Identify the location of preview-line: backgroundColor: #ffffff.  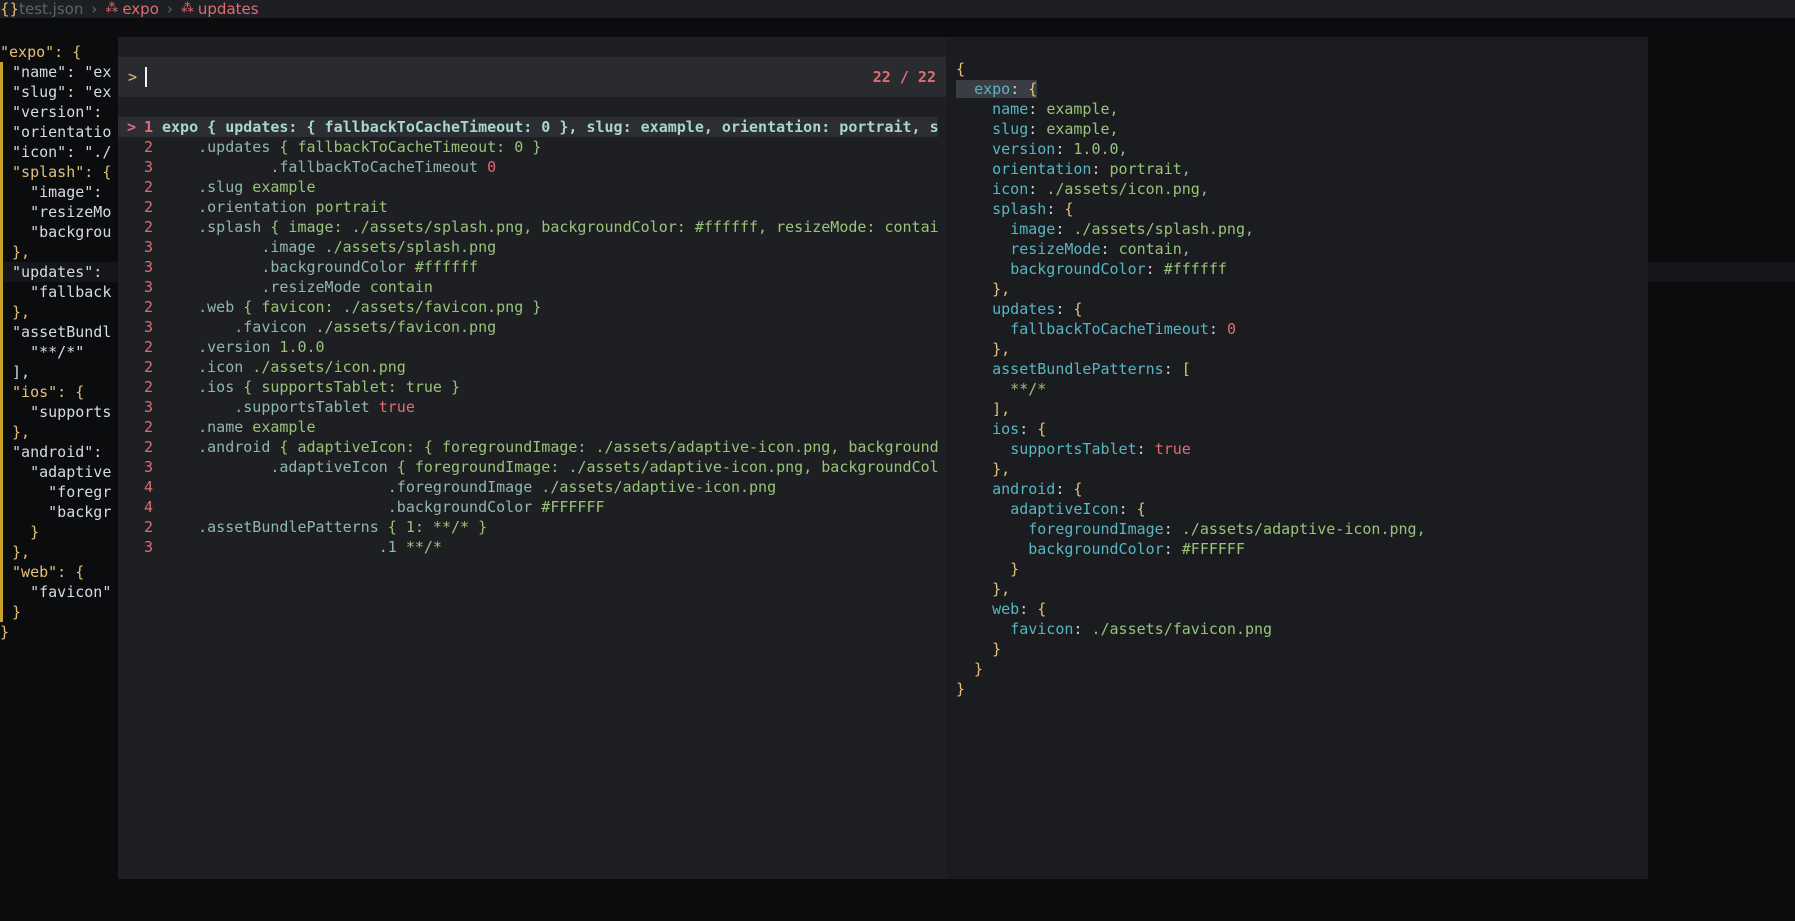
(1118, 269).